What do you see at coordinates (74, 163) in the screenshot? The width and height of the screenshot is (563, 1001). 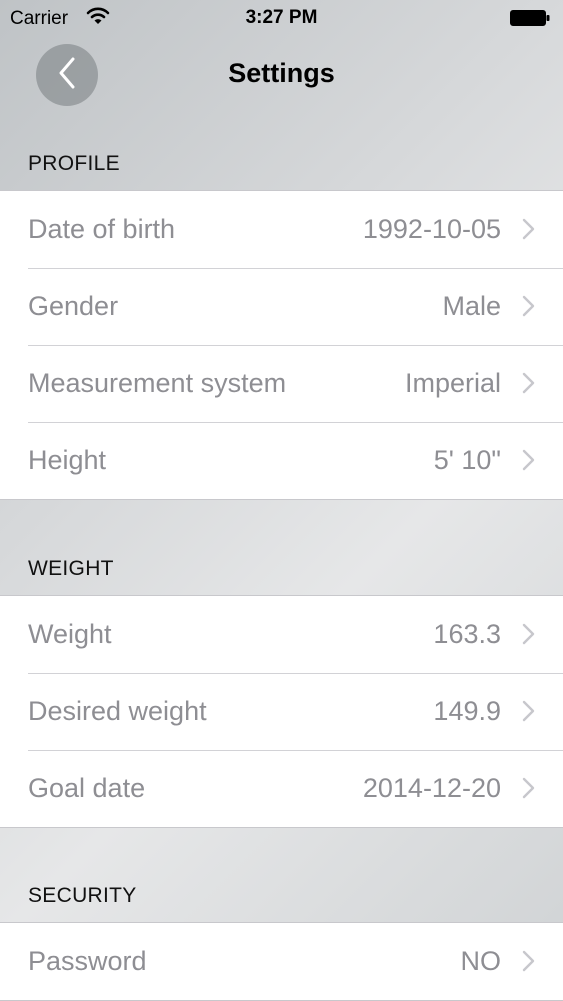 I see `section-header-profile: PROFILE` at bounding box center [74, 163].